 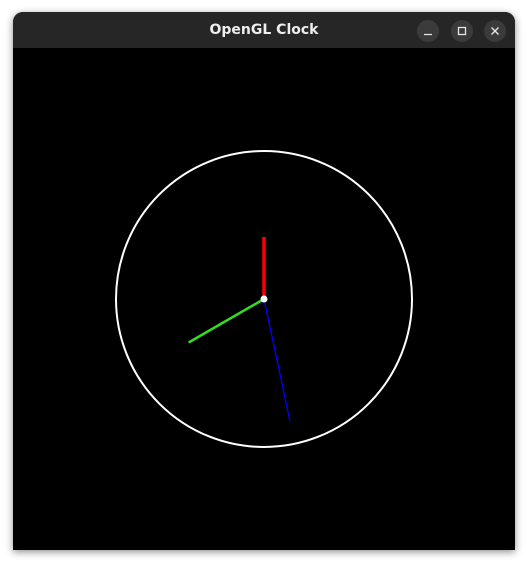 I want to click on window-title: OpenGL Clock, so click(x=264, y=30).